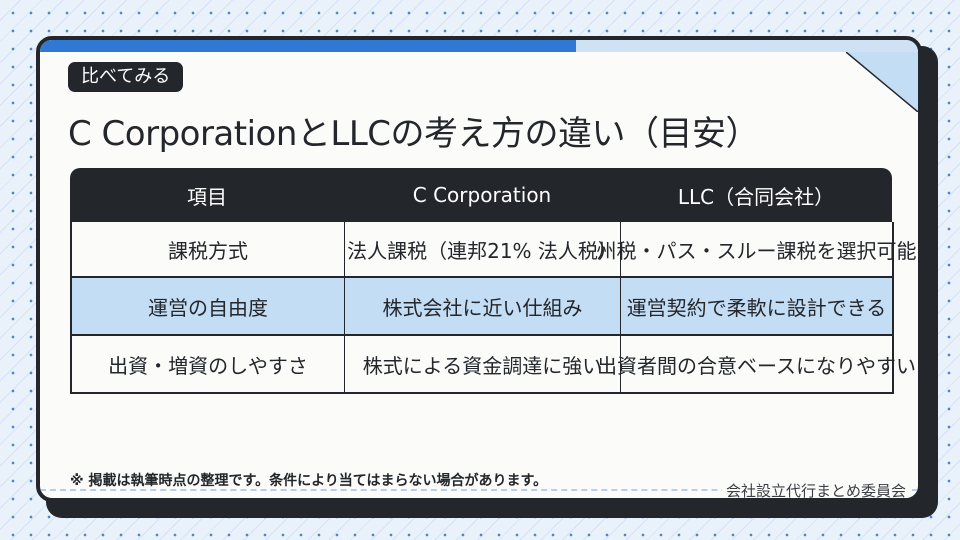 The width and height of the screenshot is (960, 540). I want to click on table-row: 運営の自由度 株式会社に近い仕組み 運営契約で柔軟に設計できる, so click(482, 305).